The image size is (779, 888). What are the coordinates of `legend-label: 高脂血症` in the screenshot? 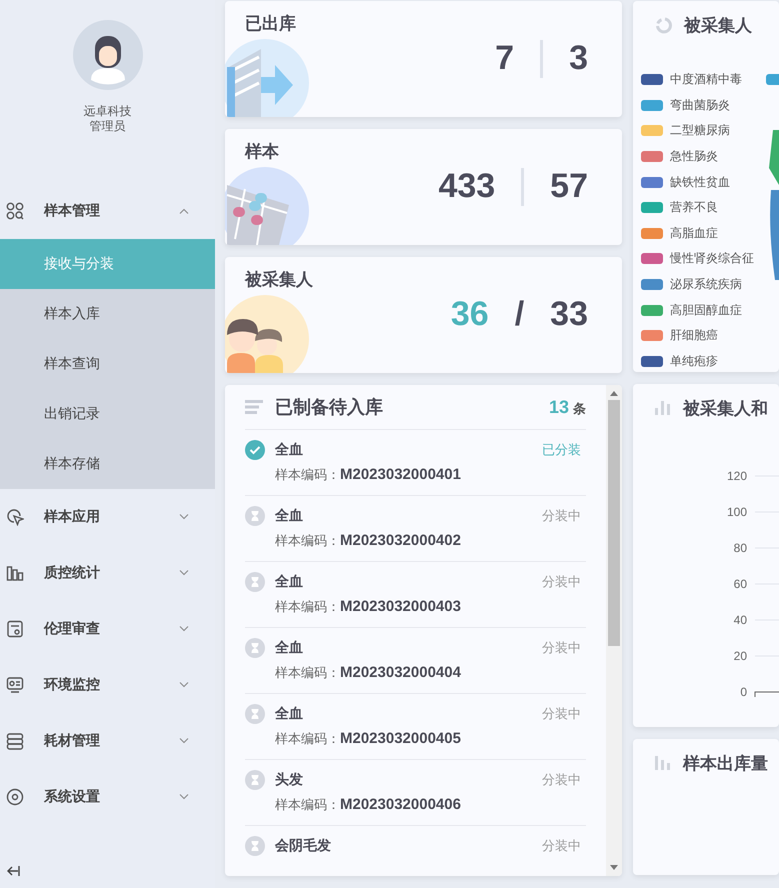 It's located at (694, 233).